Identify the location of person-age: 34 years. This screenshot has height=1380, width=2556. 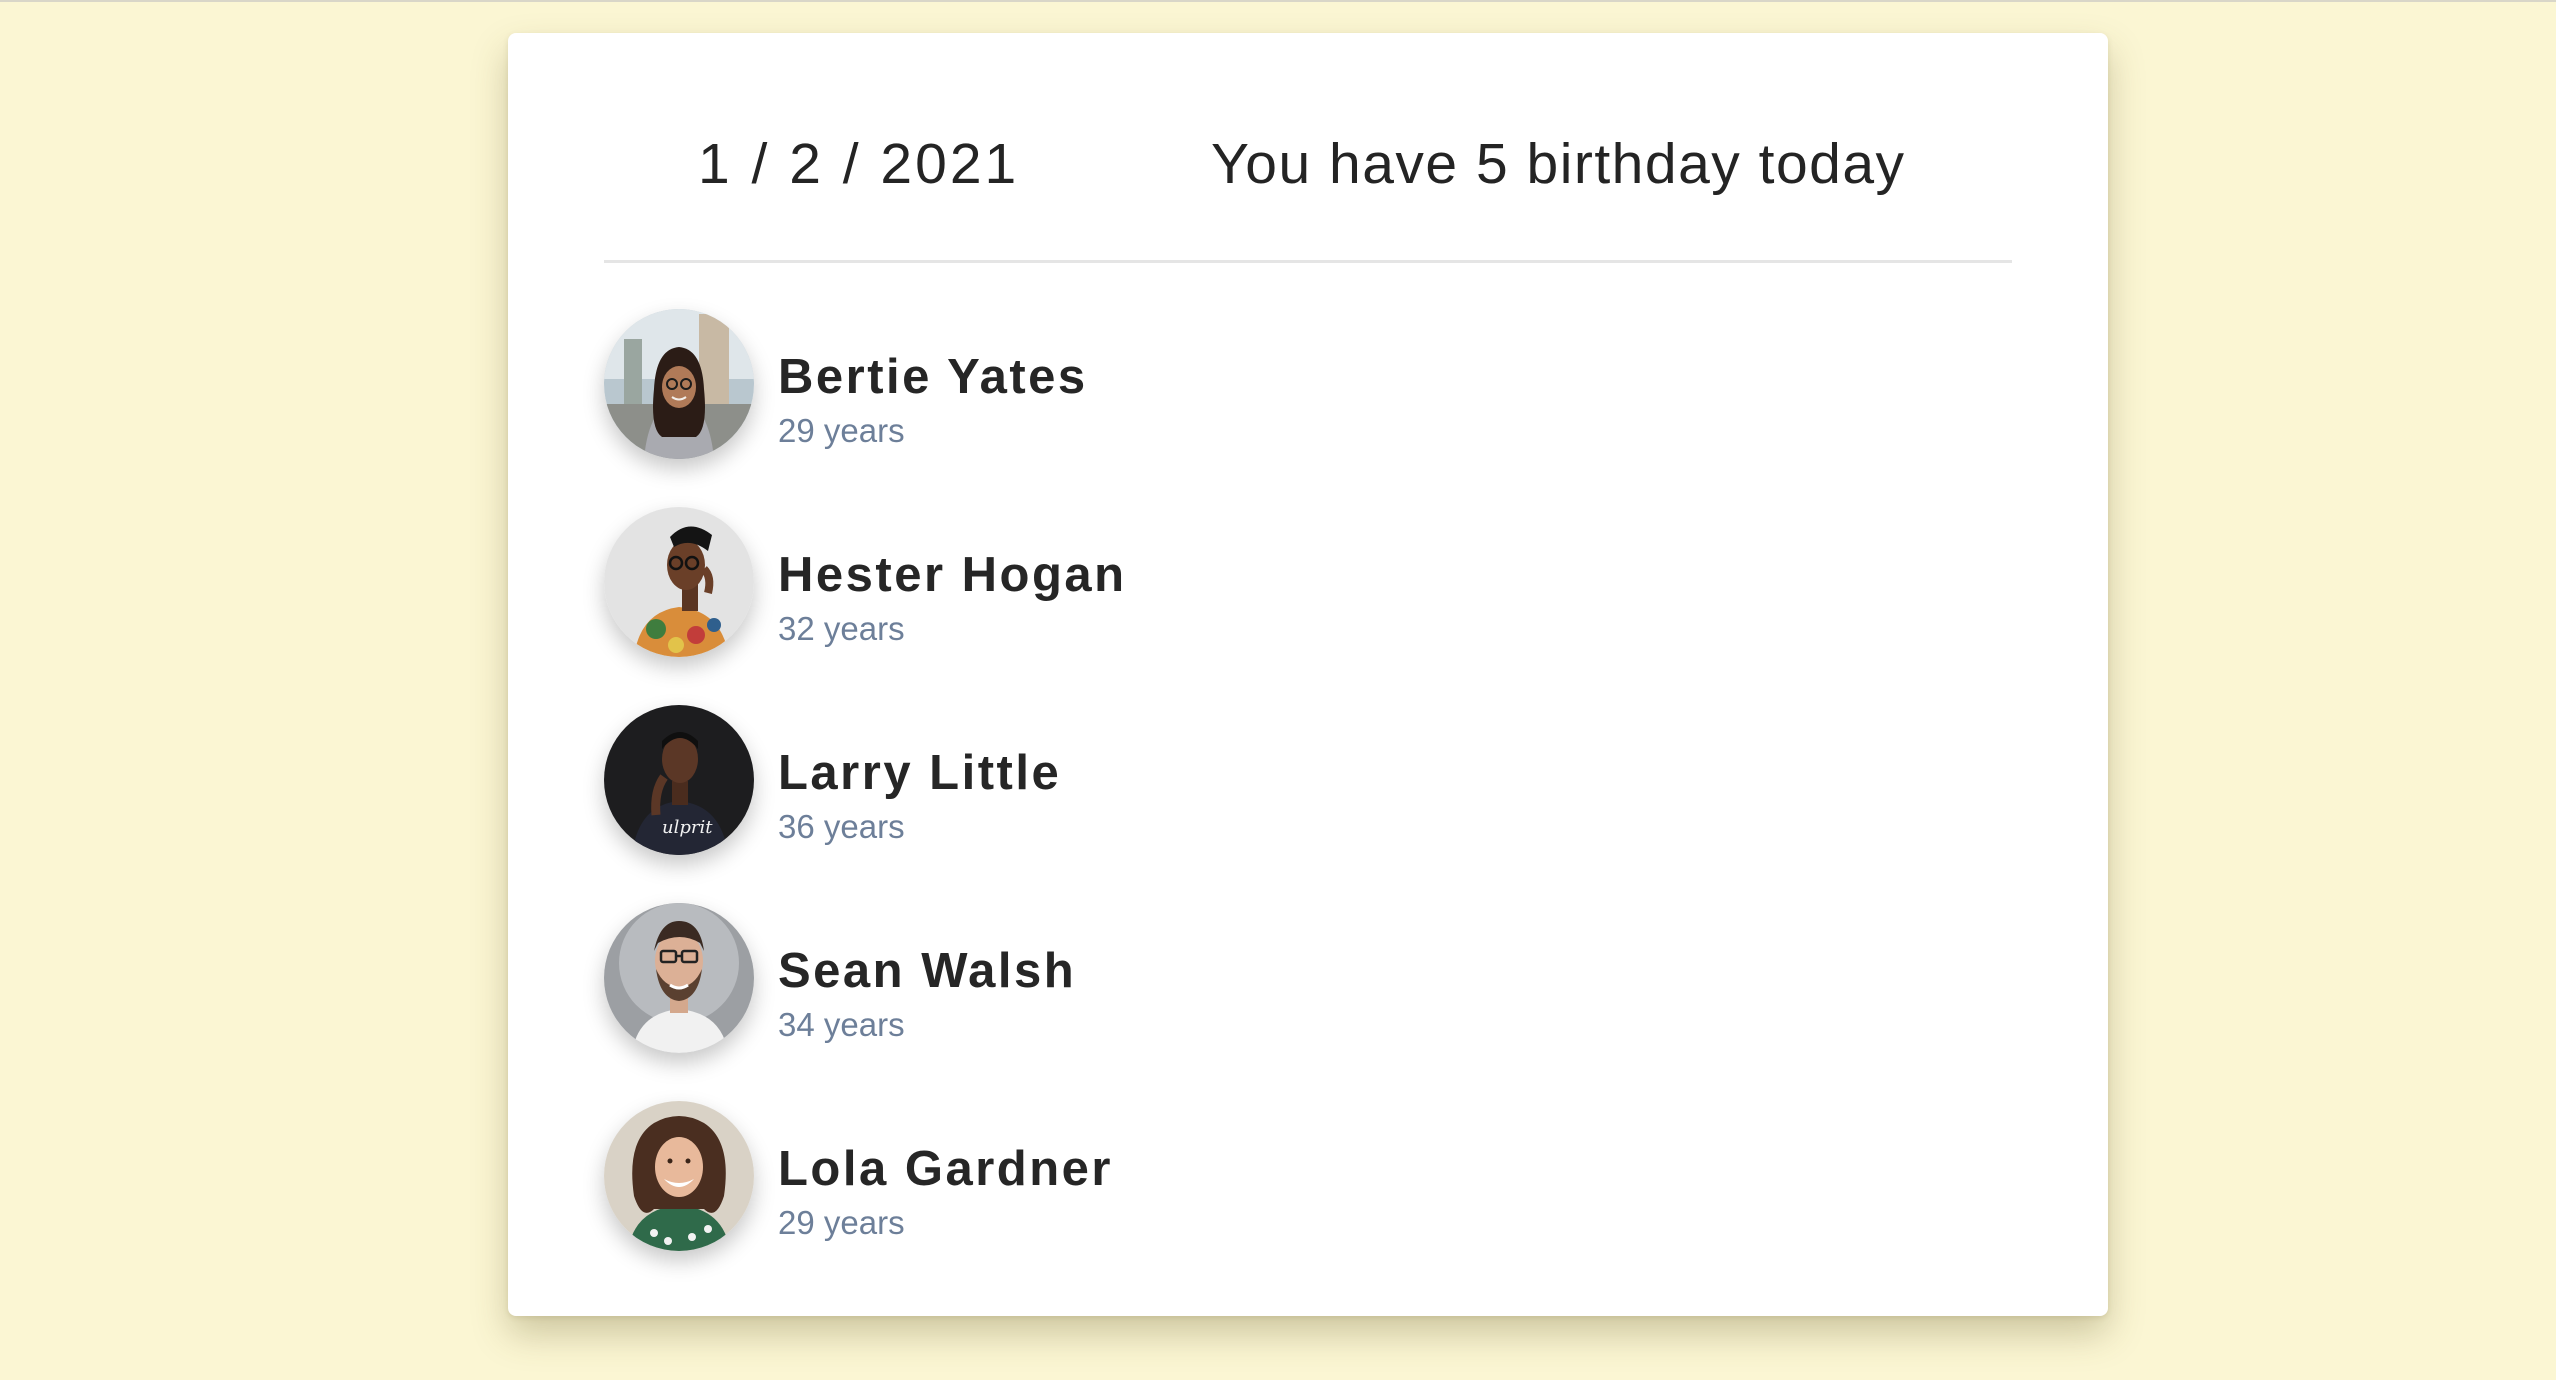
(841, 1024).